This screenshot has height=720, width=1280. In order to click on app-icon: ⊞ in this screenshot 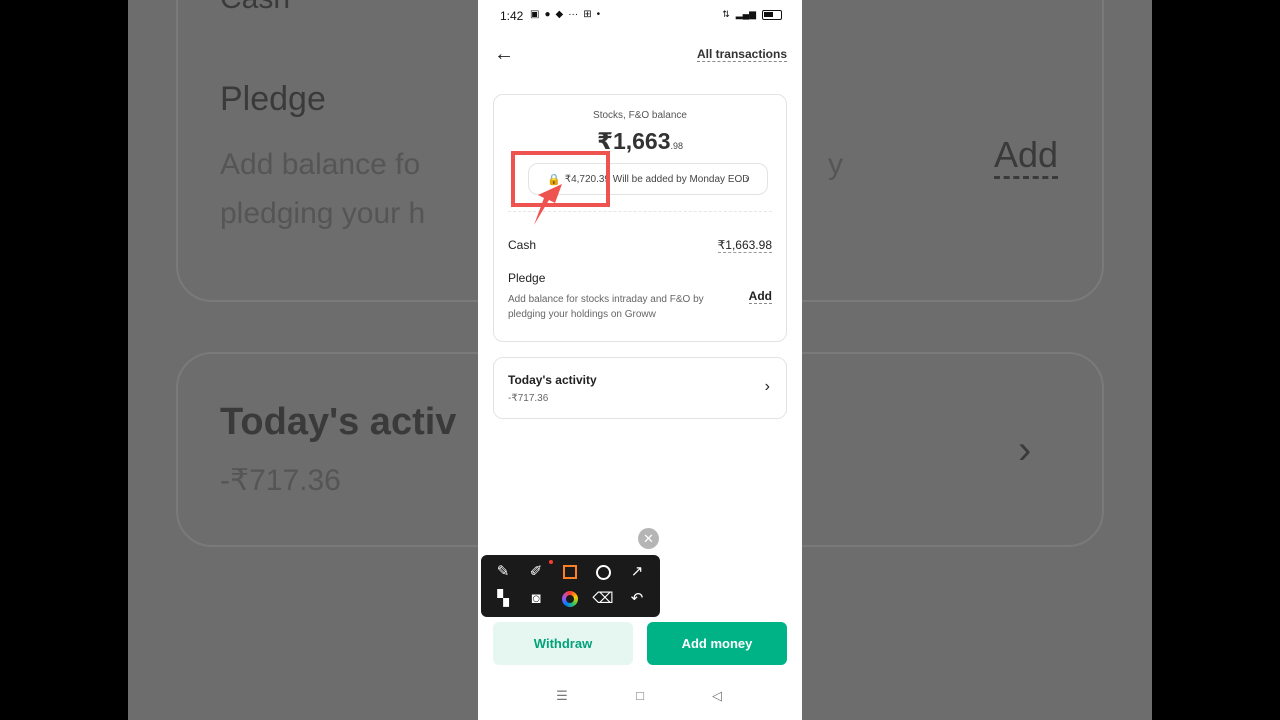, I will do `click(587, 14)`.